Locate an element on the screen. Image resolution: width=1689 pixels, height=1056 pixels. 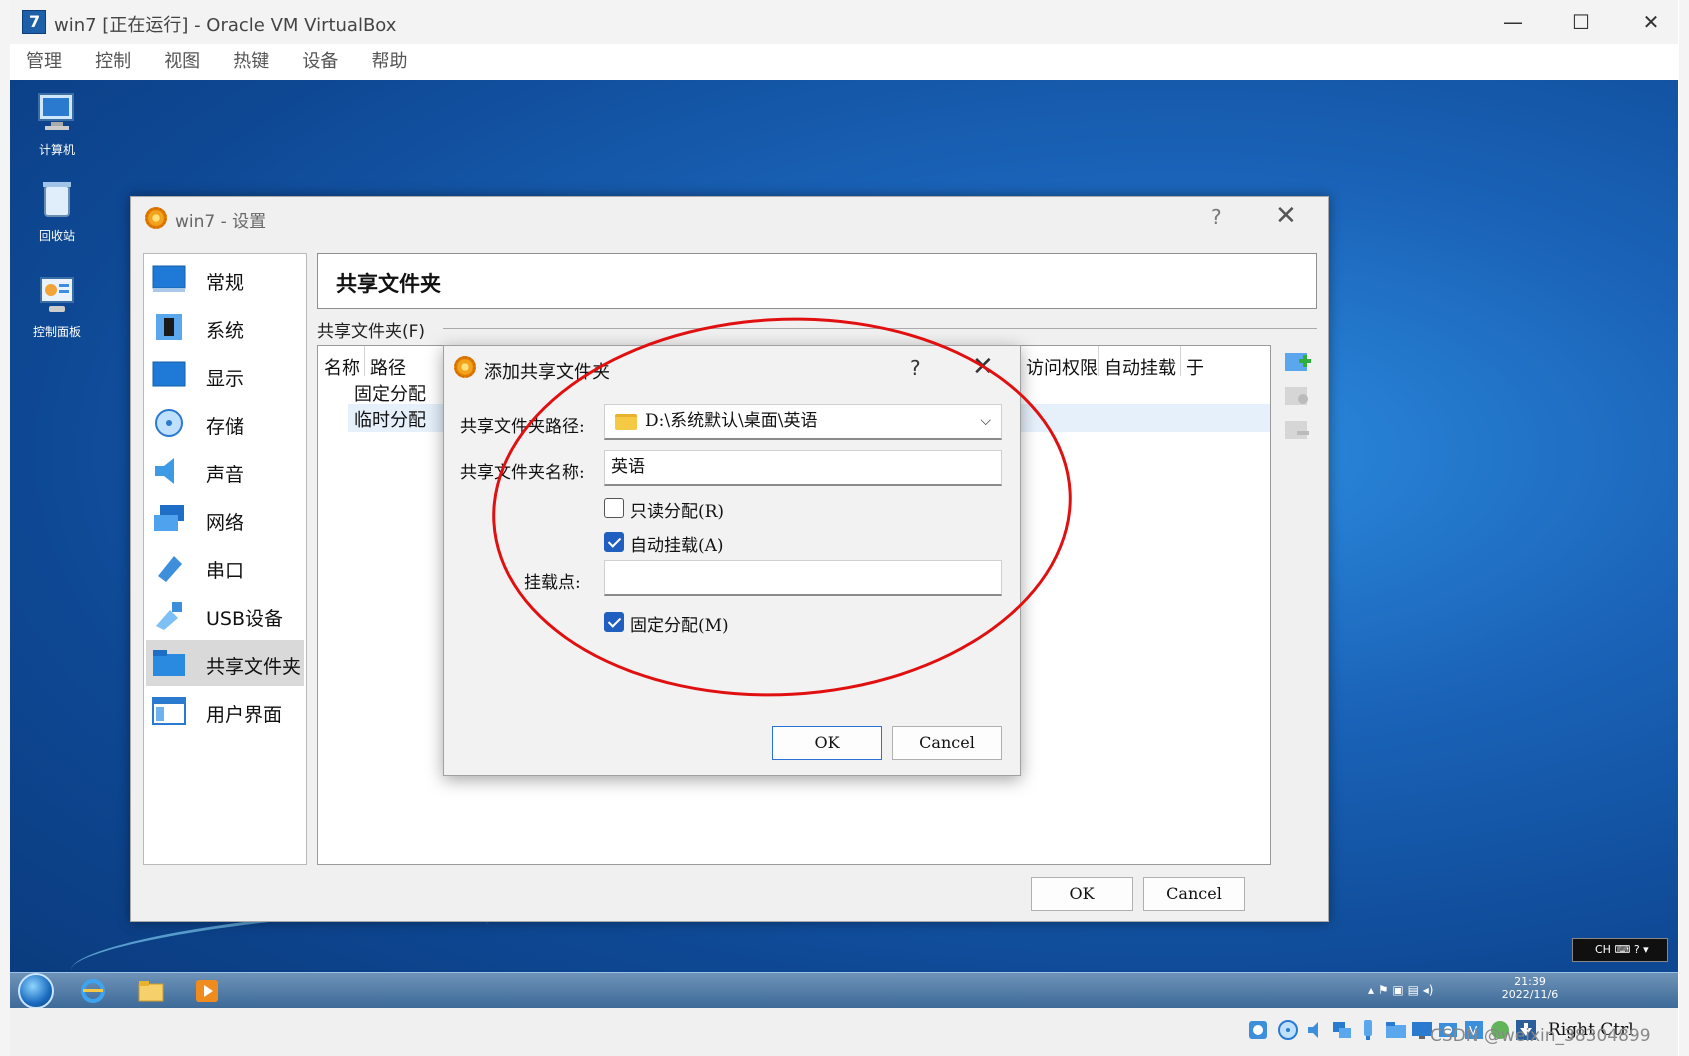
column-header-automount: 自动挂载 is located at coordinates (1140, 367).